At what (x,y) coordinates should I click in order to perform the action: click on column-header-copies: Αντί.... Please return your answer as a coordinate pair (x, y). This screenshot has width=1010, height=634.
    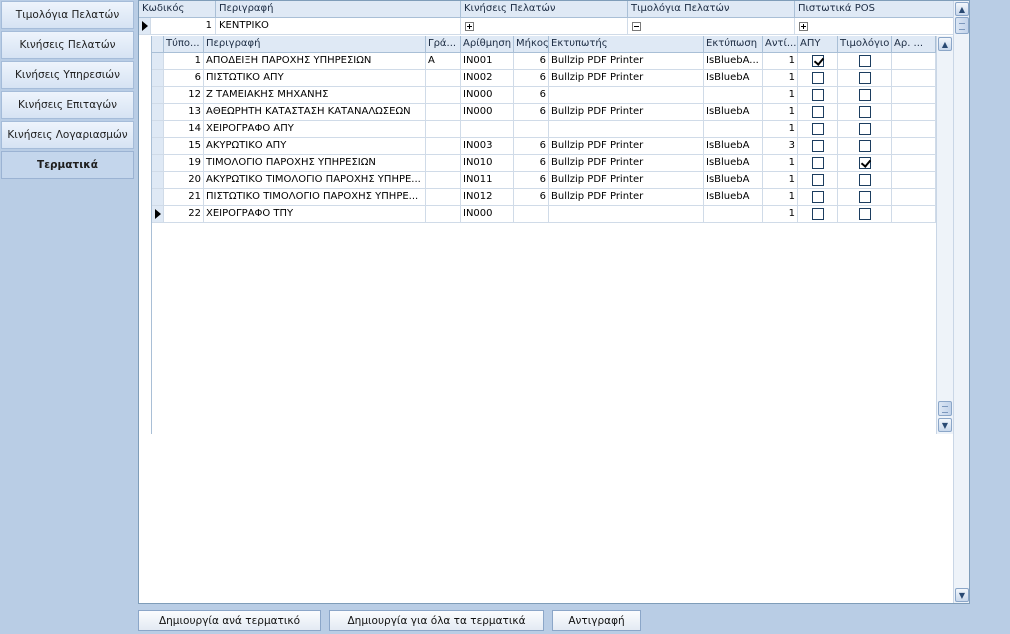
    Looking at the image, I should click on (780, 44).